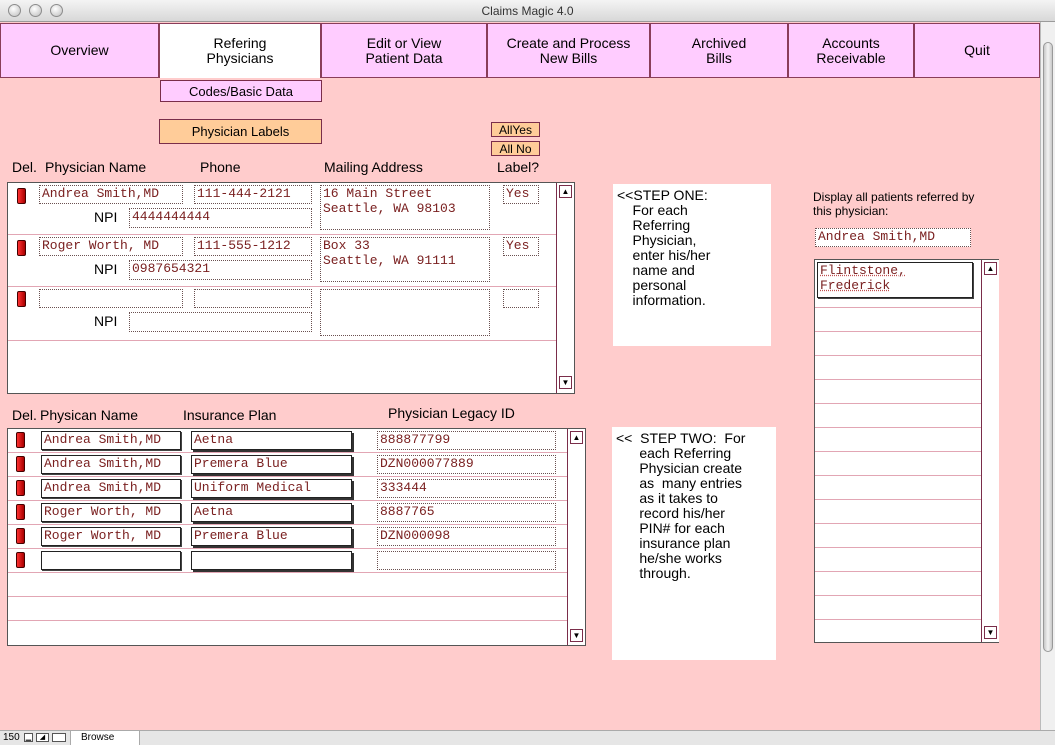 Image resolution: width=1055 pixels, height=745 pixels. What do you see at coordinates (466, 560) in the screenshot?
I see `legacy-id-field` at bounding box center [466, 560].